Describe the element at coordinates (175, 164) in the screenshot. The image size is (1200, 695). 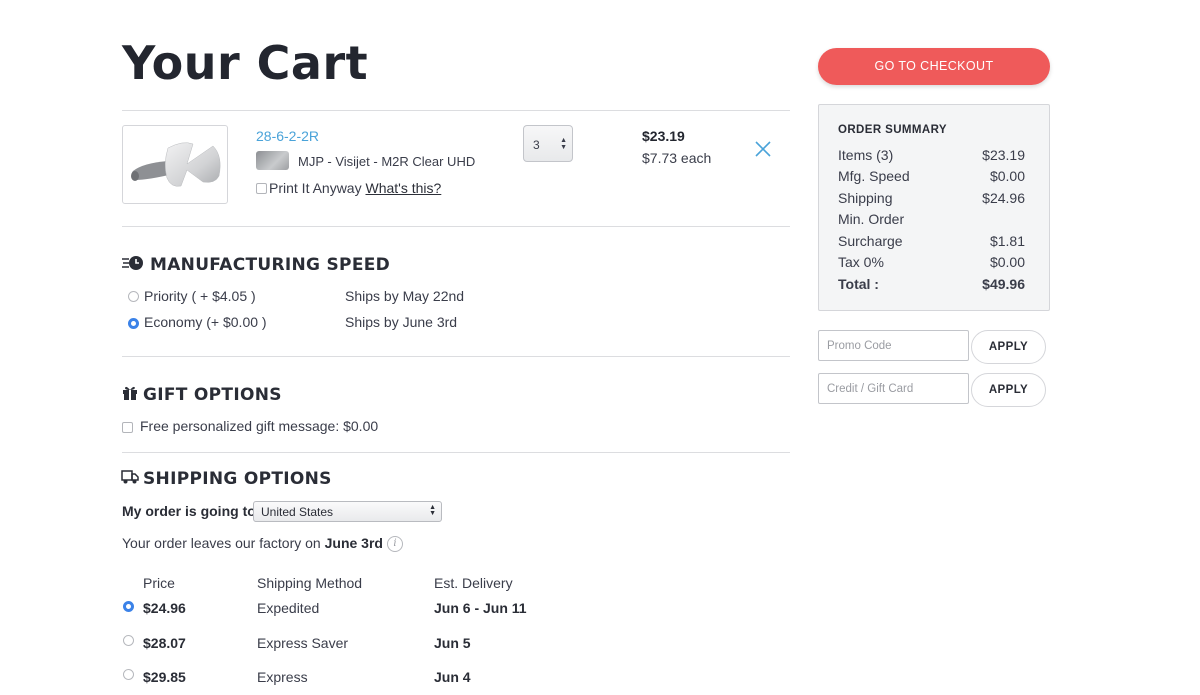
I see `product-thumbnail` at that location.